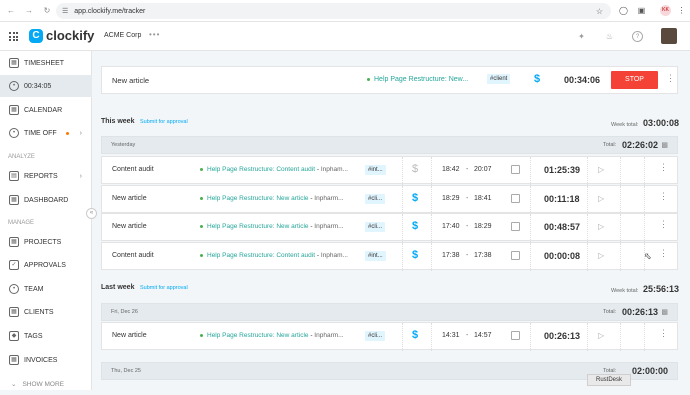  What do you see at coordinates (46, 63) in the screenshot?
I see `sidebar-item-timesheet: ▦ TIMESHEET` at bounding box center [46, 63].